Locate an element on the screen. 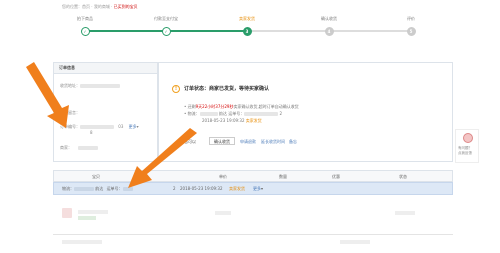 The image size is (500, 253). annotation-arrow-left is located at coordinates (47, 95).